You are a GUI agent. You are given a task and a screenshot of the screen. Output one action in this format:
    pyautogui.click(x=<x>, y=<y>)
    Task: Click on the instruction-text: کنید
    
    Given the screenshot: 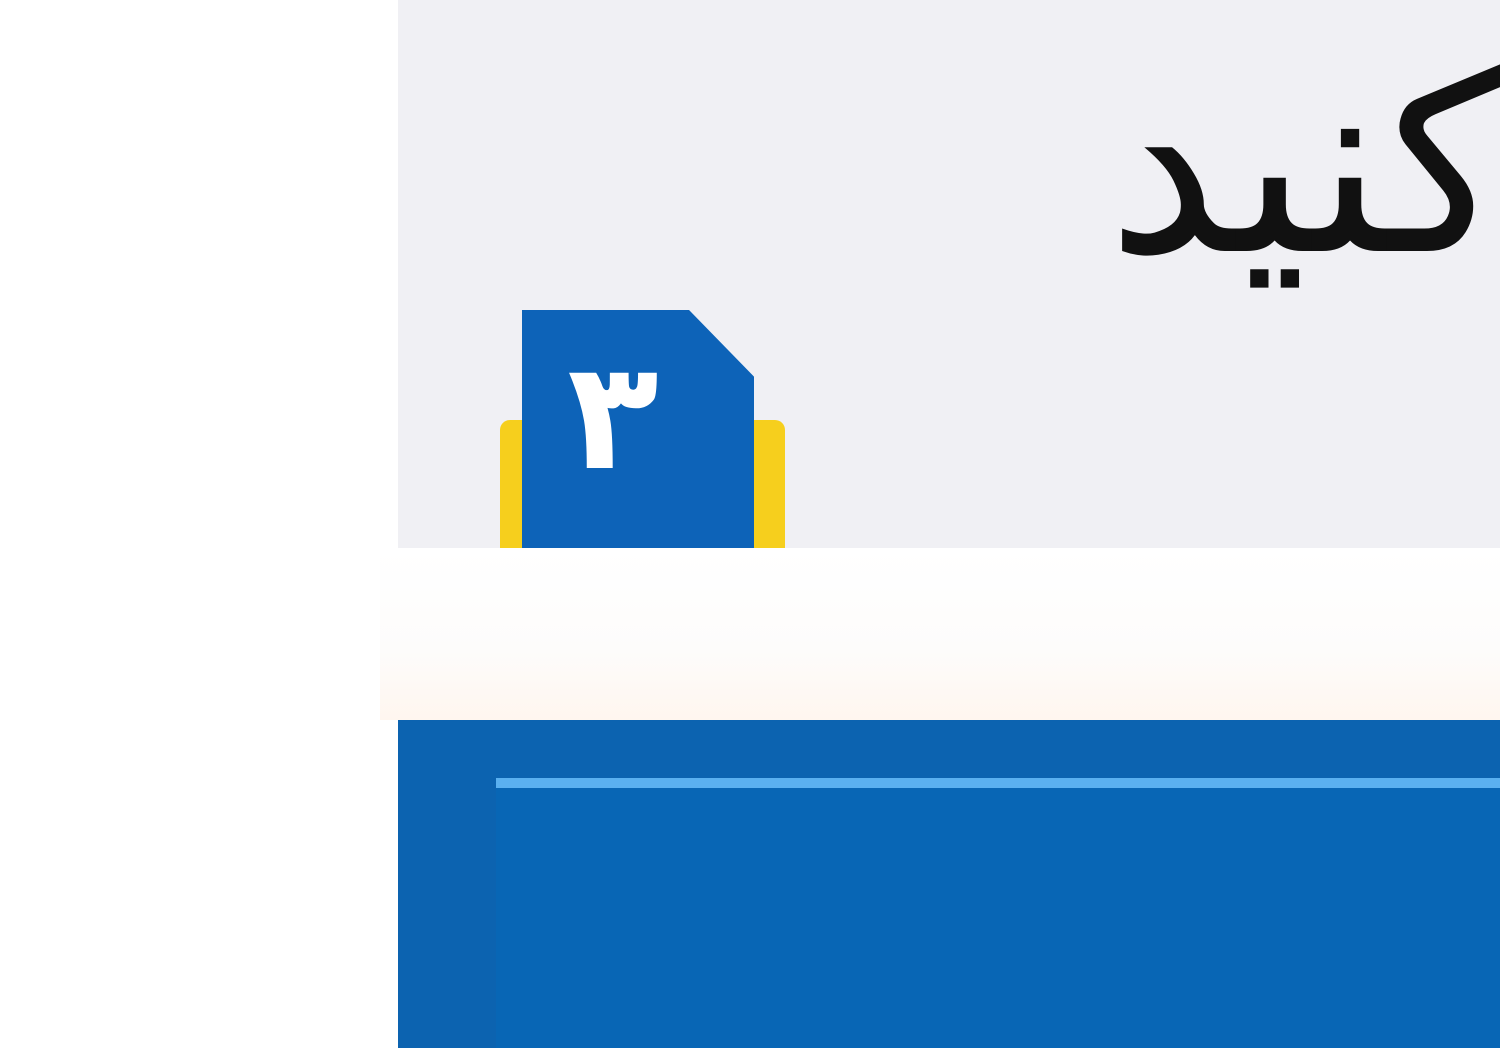 What is the action you would take?
    pyautogui.click(x=1303, y=164)
    